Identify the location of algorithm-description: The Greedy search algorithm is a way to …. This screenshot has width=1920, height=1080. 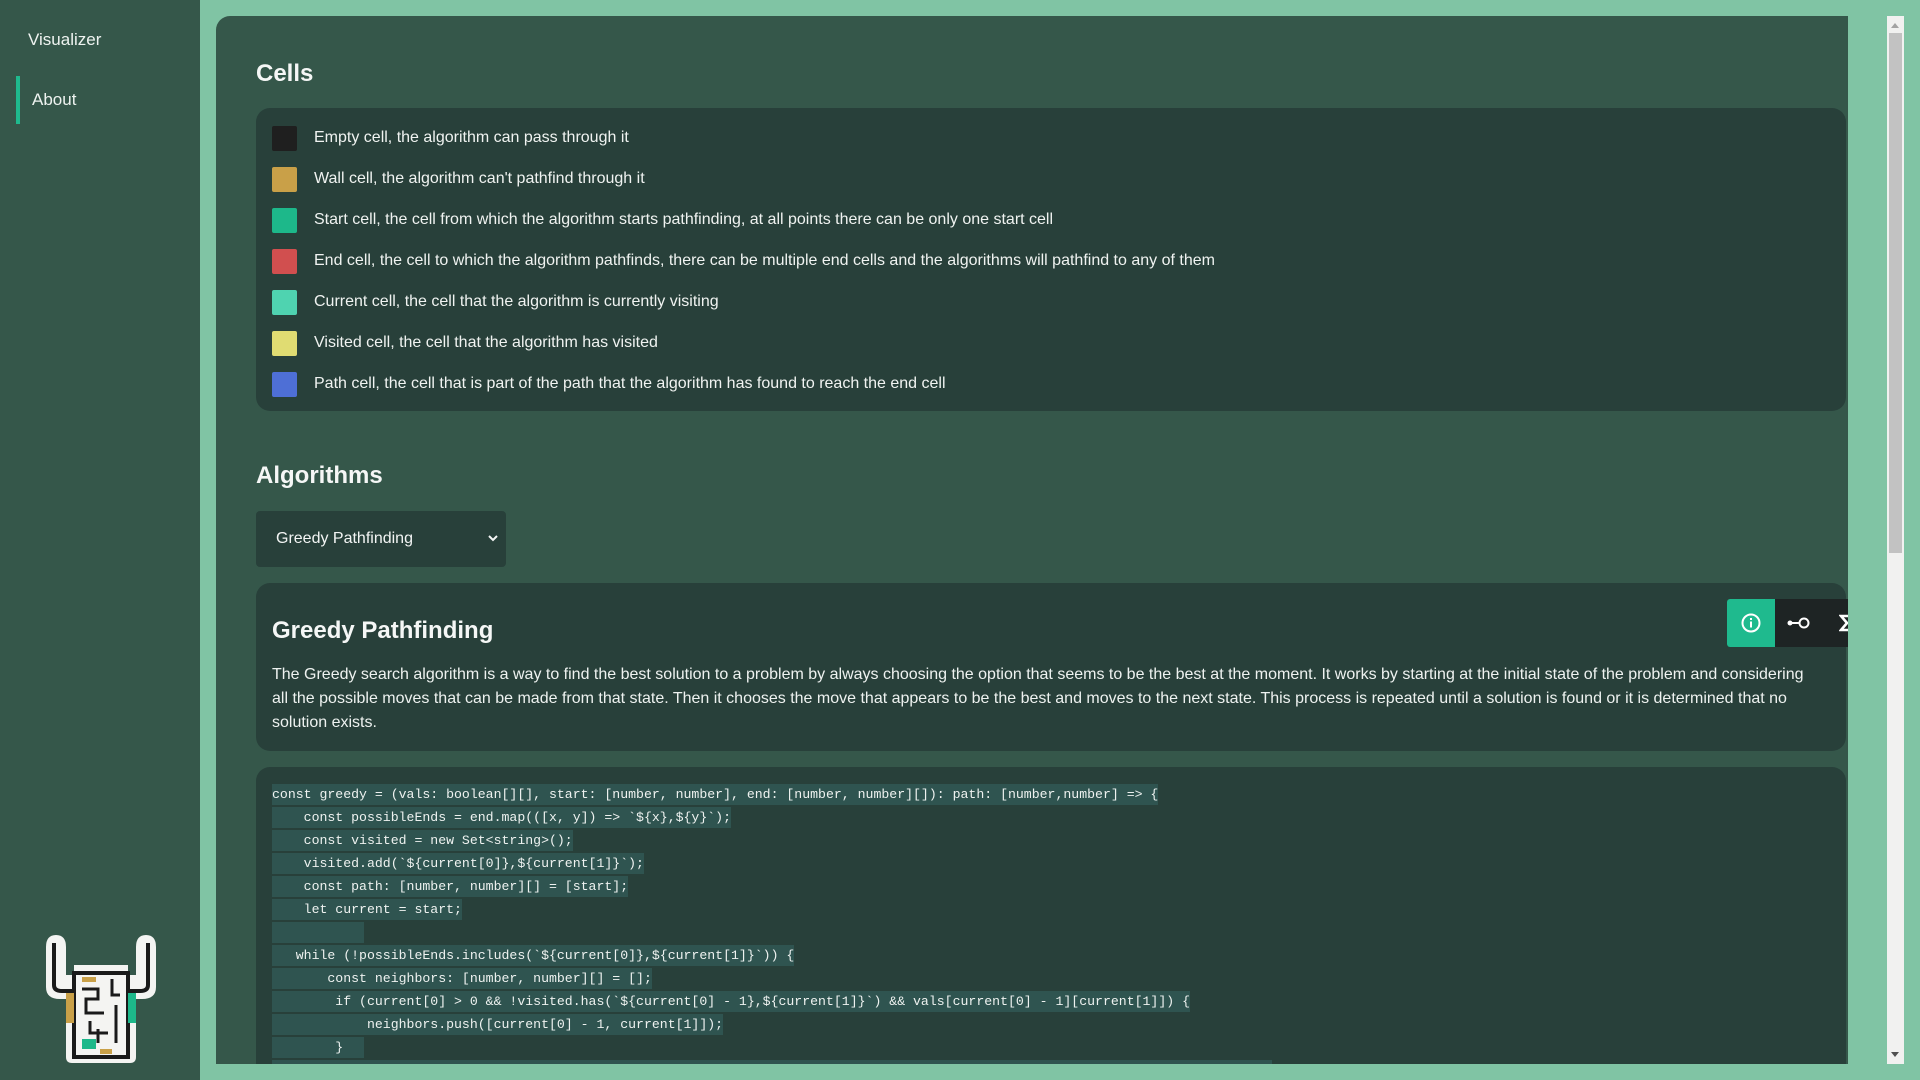
(1038, 698).